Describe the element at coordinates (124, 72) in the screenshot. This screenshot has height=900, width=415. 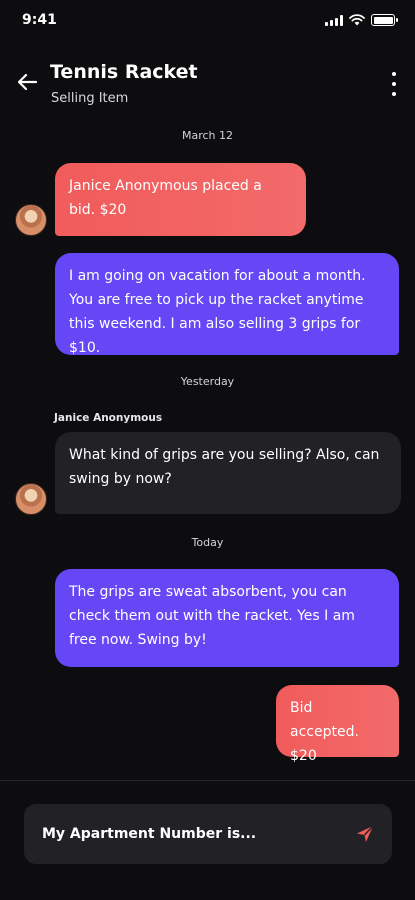
I see `page-title: Tennis Racket` at that location.